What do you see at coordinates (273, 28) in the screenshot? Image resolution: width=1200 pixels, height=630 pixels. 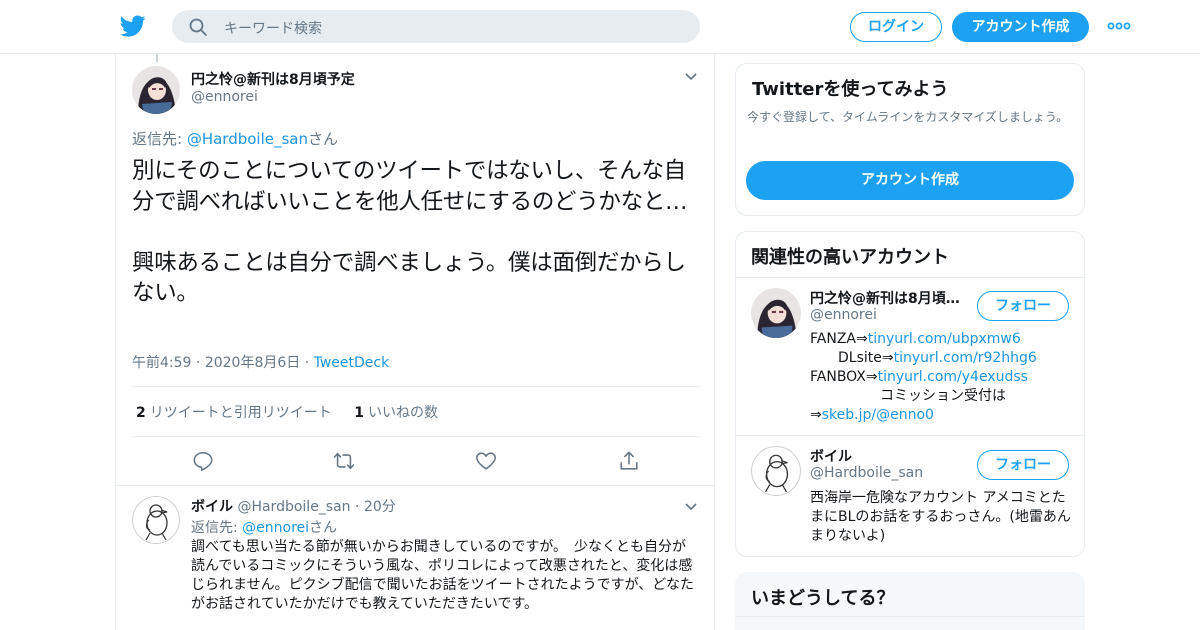 I see `search-input: キーワード検索` at bounding box center [273, 28].